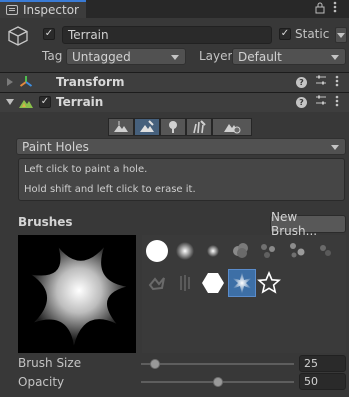  I want to click on tag-label: Tag, so click(52, 56).